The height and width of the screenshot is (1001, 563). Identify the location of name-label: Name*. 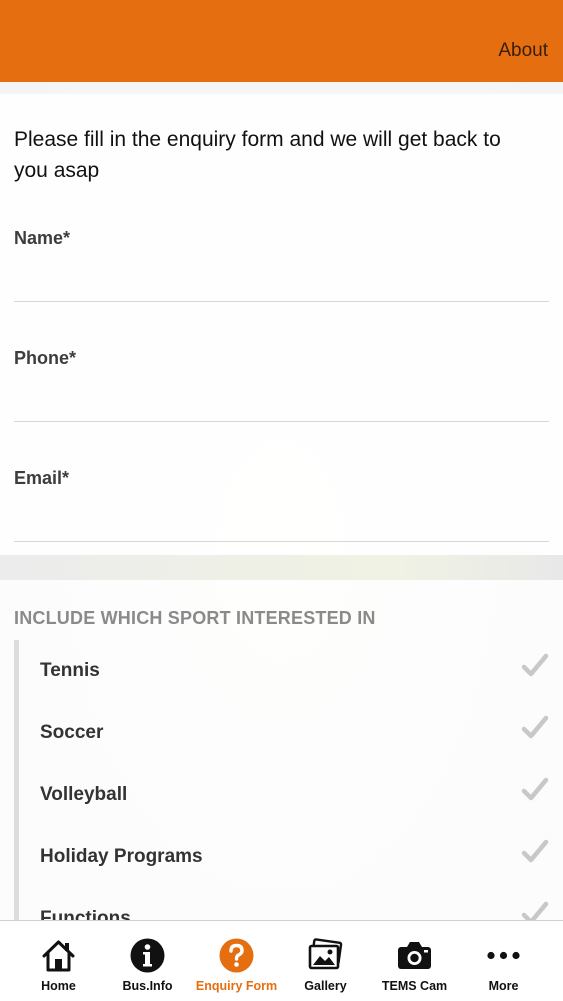
(42, 238).